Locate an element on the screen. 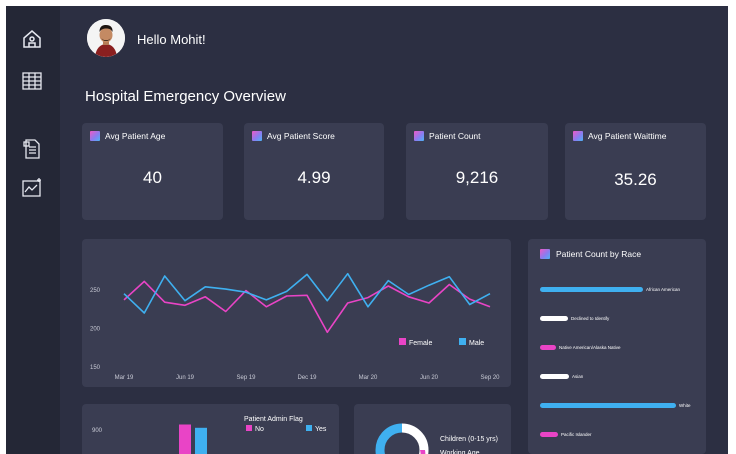  chart-marker-icon is located at coordinates (545, 254).